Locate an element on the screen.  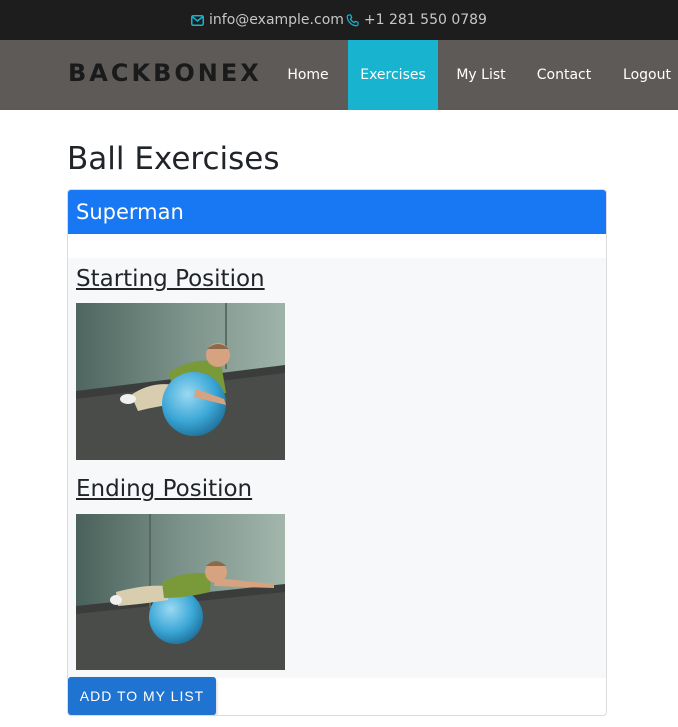
nav-contact: Contact is located at coordinates (564, 75).